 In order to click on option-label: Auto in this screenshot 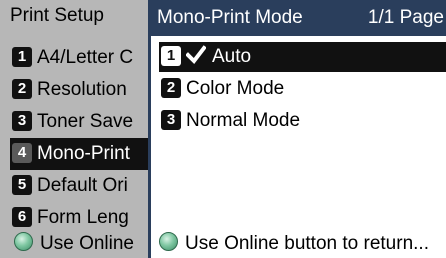, I will do `click(232, 56)`.